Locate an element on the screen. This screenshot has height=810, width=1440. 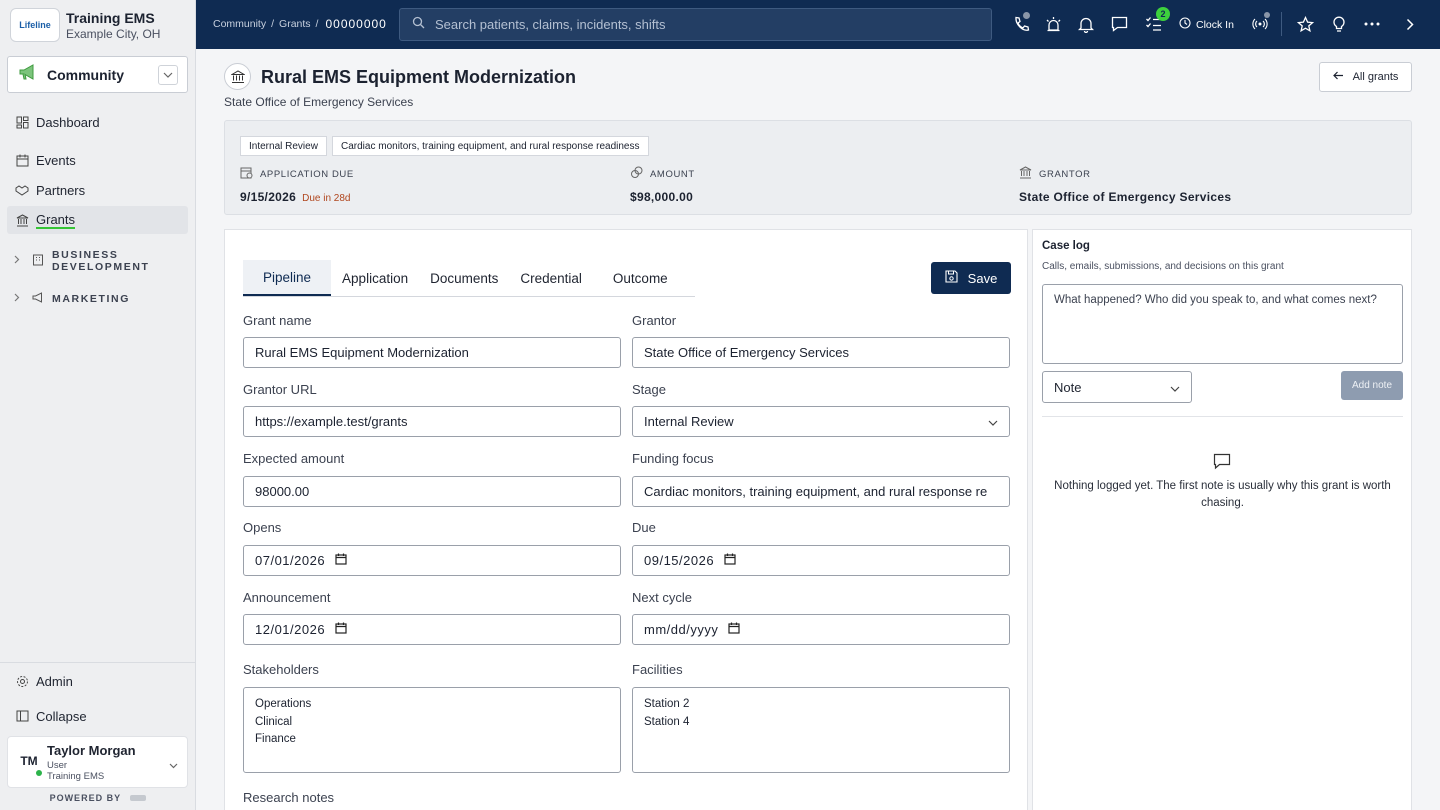
breadcrumb: Community / Grants / 00000000 is located at coordinates (300, 24).